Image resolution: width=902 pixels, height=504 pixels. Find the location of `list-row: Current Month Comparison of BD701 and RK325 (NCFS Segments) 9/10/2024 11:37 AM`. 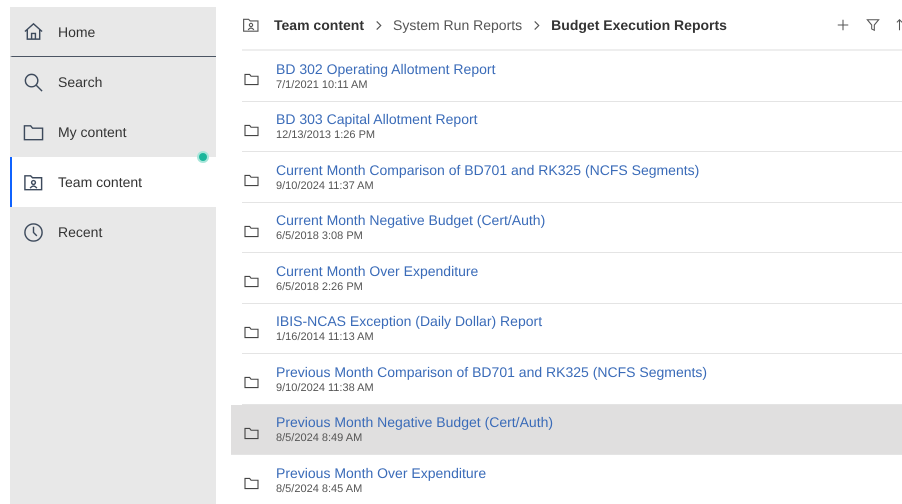

list-row: Current Month Comparison of BD701 and RK325 (NCFS Segments) 9/10/2024 11:37 AM is located at coordinates (572, 177).